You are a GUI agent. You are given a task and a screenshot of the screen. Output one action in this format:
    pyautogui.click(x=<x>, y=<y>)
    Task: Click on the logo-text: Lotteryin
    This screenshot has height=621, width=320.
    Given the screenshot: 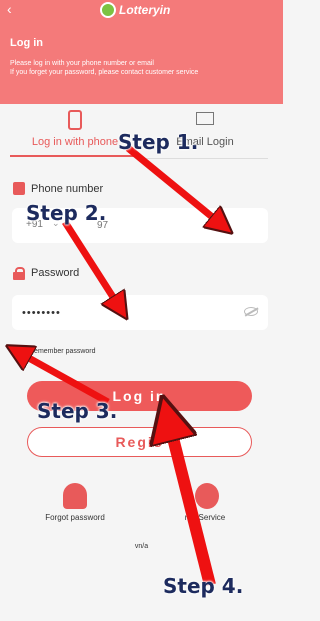 What is the action you would take?
    pyautogui.click(x=145, y=10)
    